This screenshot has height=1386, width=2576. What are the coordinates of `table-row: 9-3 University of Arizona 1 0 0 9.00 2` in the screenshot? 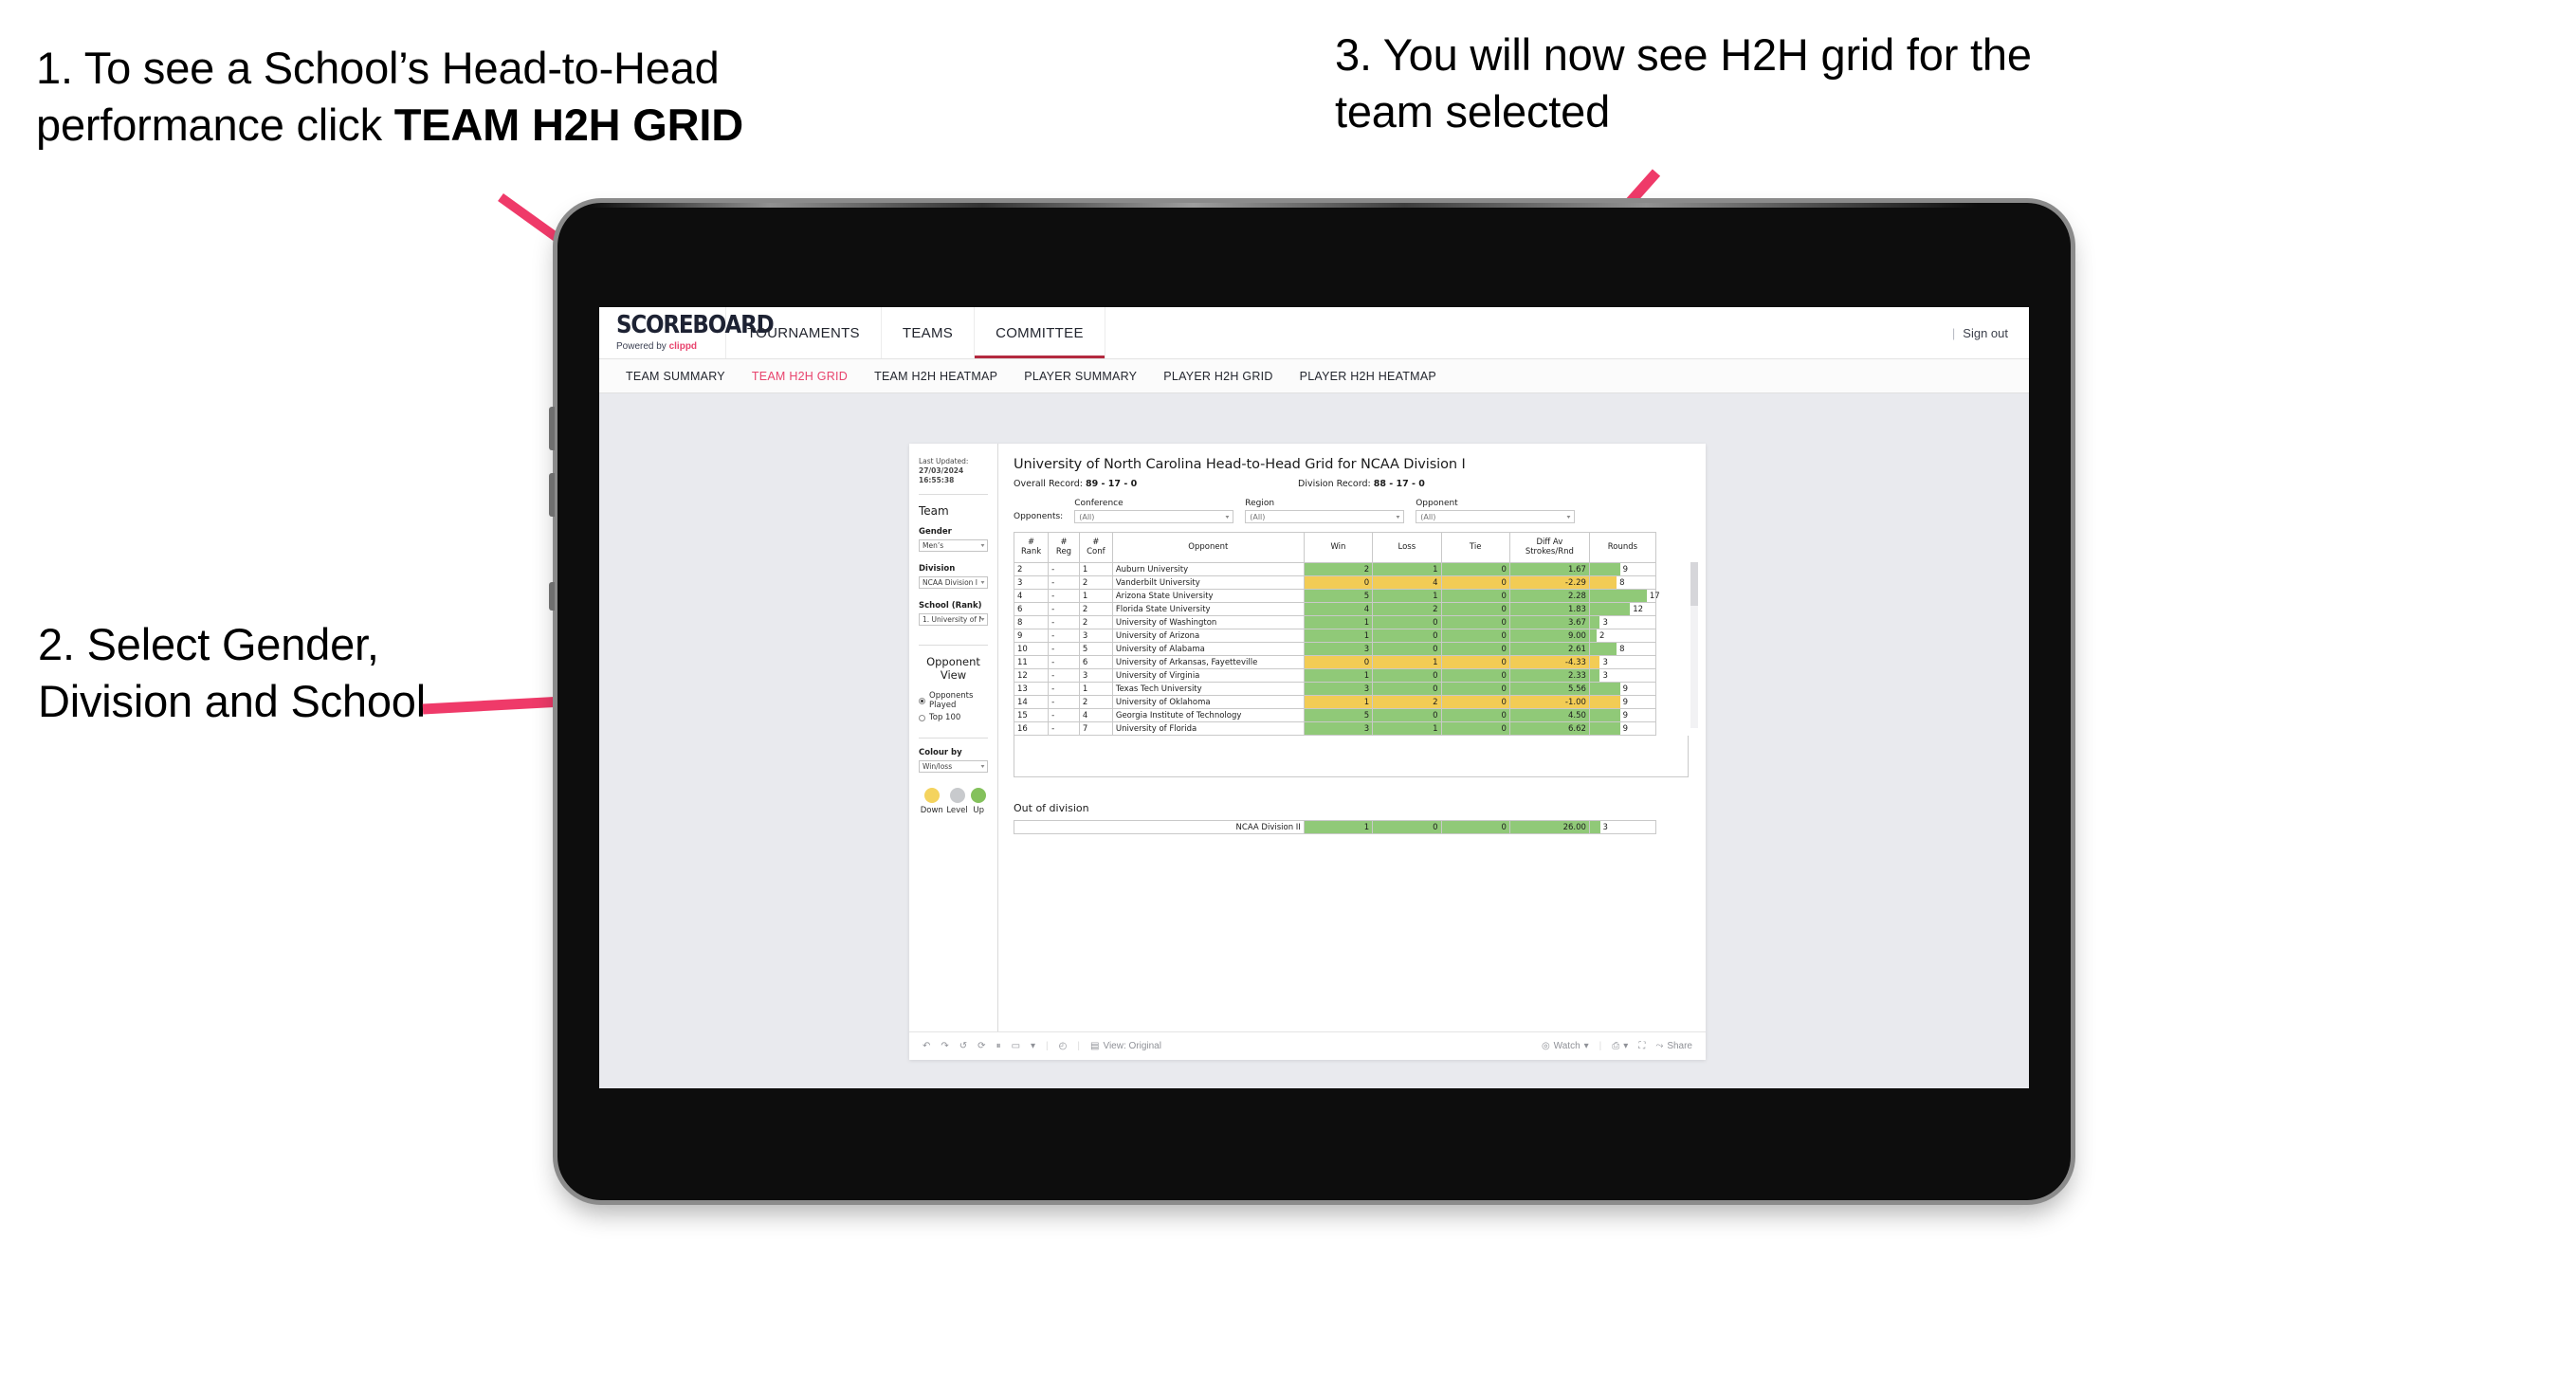 It's located at (1335, 636).